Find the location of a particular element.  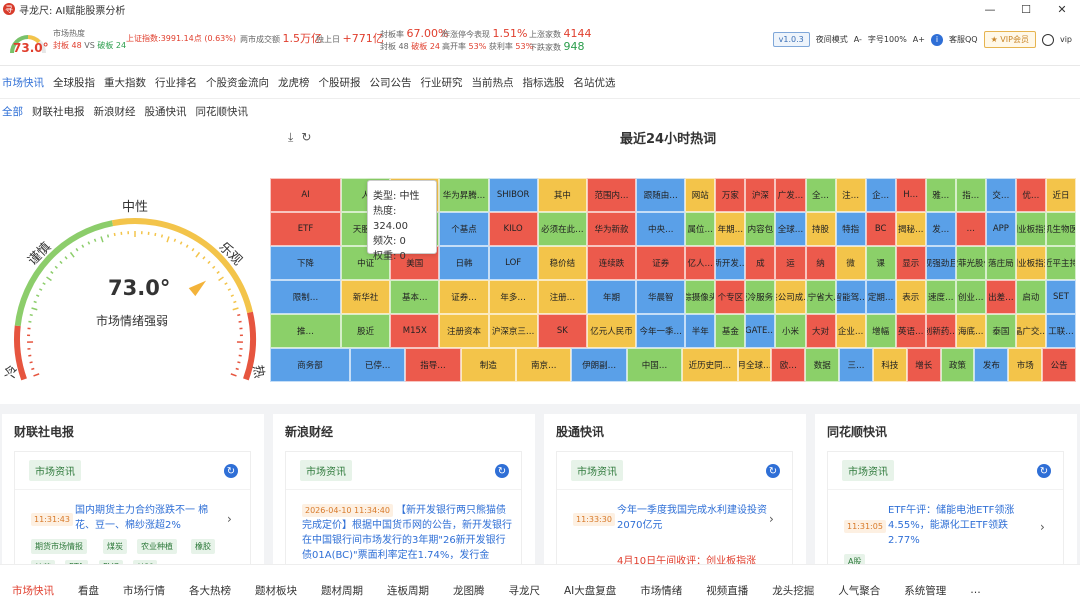

treemap-tile: 表示 is located at coordinates (910, 297).